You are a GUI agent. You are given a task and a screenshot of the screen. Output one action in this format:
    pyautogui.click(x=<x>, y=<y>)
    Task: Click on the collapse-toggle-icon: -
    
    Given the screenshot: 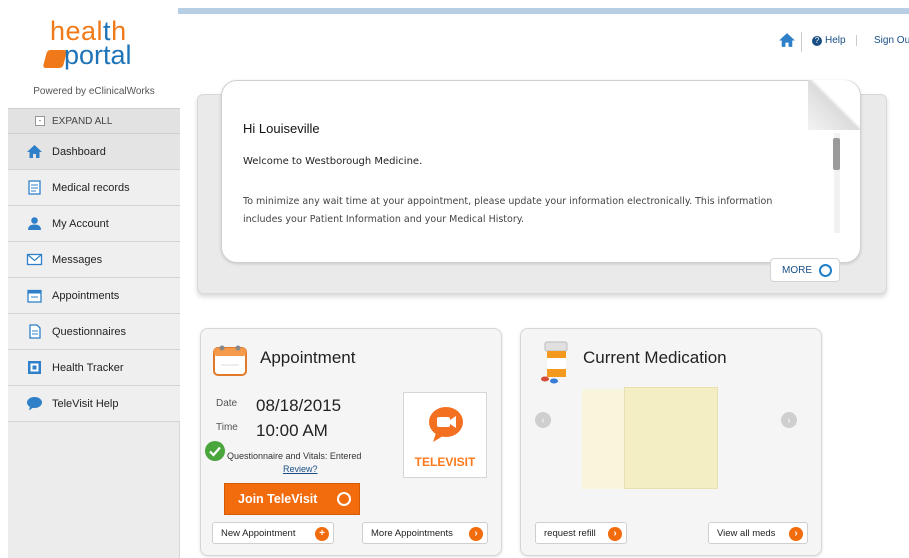 What is the action you would take?
    pyautogui.click(x=40, y=121)
    